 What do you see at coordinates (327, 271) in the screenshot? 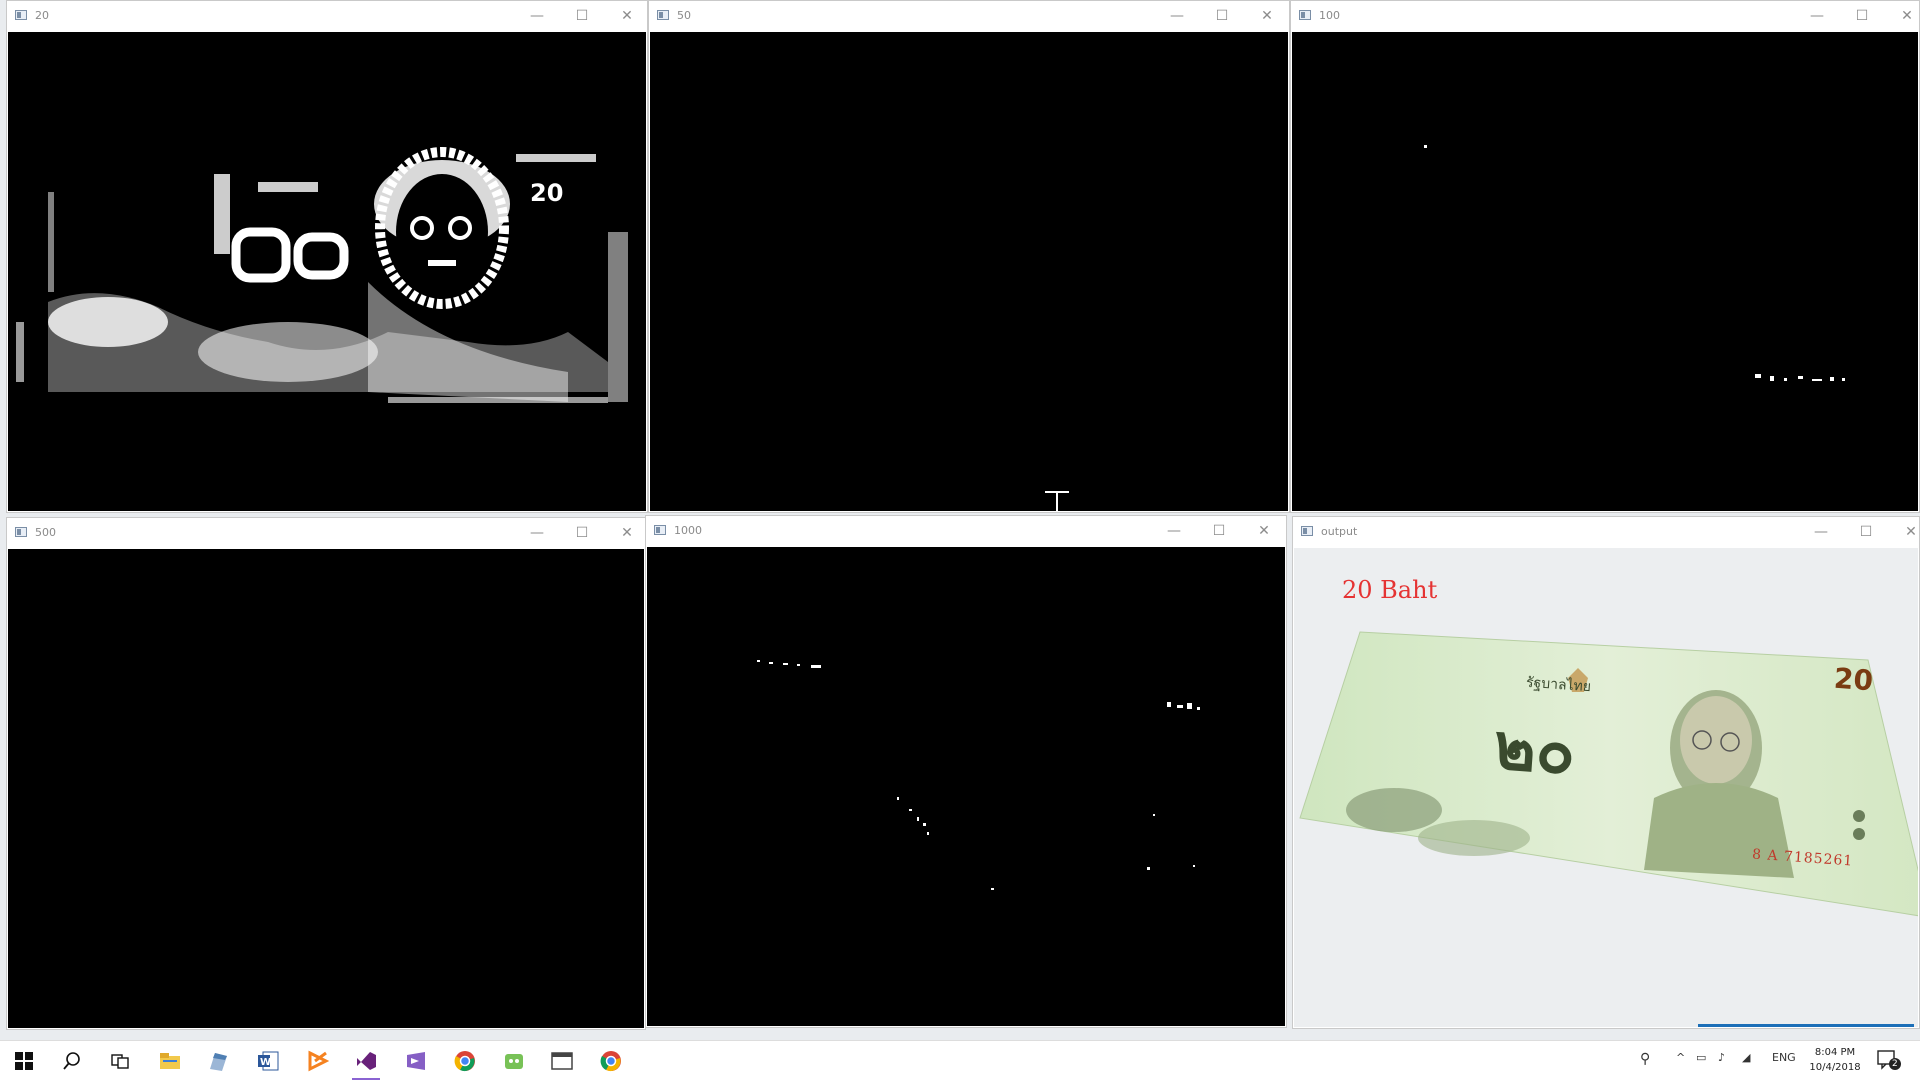
I see `threshold-image-20: 20` at bounding box center [327, 271].